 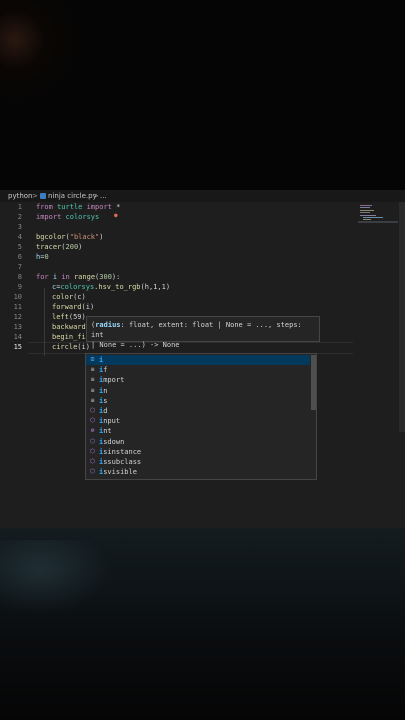 What do you see at coordinates (78, 277) in the screenshot?
I see `code-line-8: for i in range(300):` at bounding box center [78, 277].